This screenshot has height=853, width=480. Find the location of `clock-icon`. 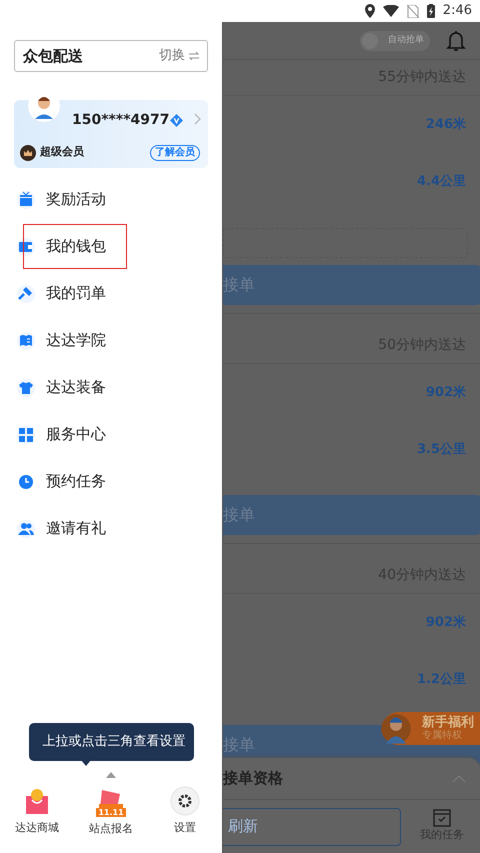

clock-icon is located at coordinates (26, 481).